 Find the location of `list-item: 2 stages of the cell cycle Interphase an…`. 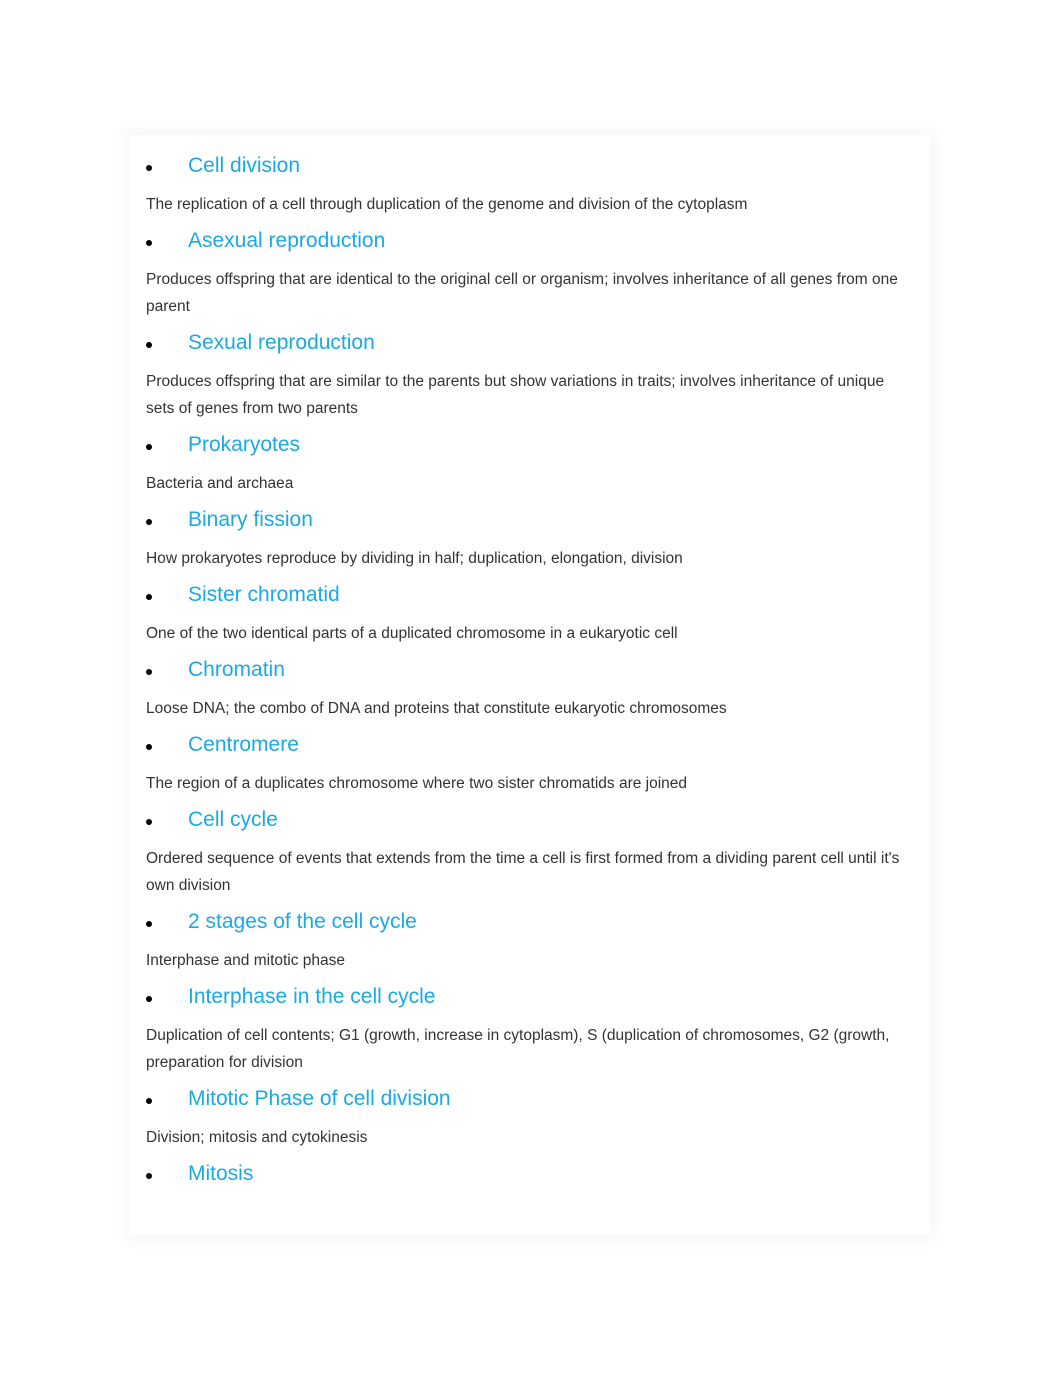

list-item: 2 stages of the cell cycle Interphase an… is located at coordinates (530, 940).